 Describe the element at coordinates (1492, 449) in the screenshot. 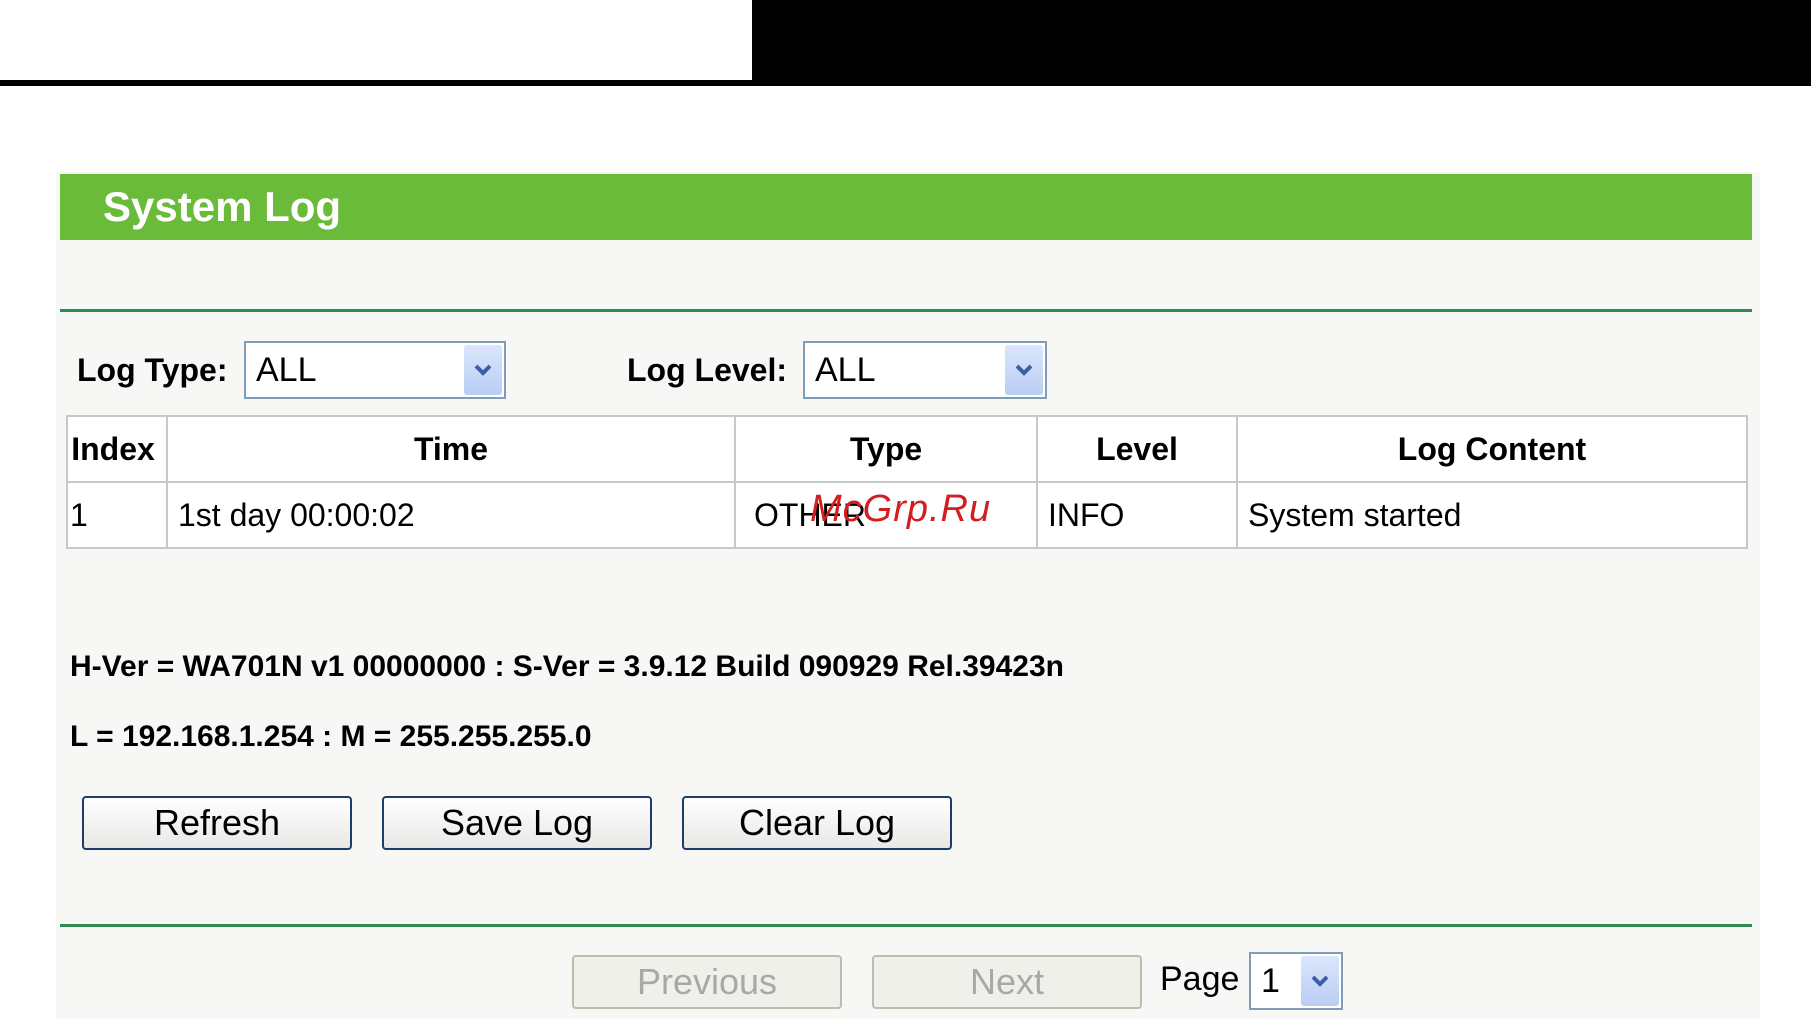

I see `col-content-header: Log Content` at that location.